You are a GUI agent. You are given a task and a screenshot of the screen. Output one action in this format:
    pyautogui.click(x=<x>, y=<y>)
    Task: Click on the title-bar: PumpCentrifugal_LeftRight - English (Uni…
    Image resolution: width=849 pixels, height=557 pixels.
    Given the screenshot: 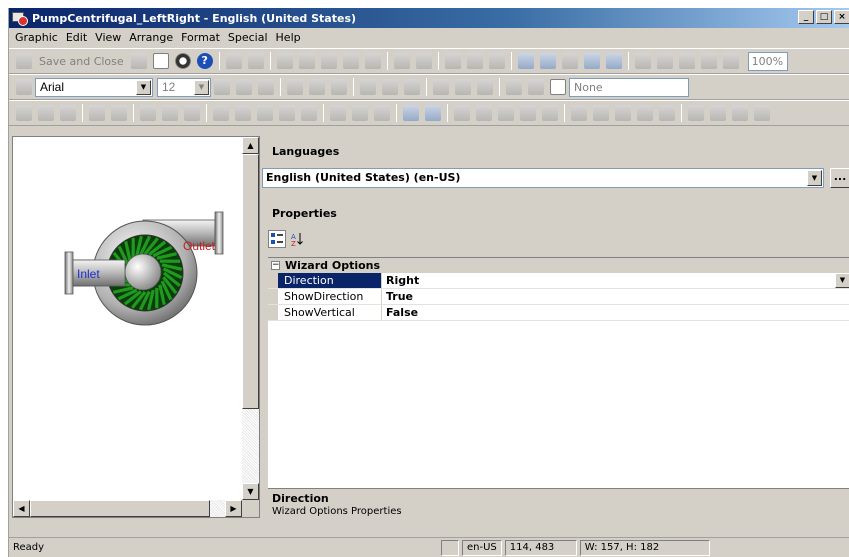 What is the action you would take?
    pyautogui.click(x=429, y=18)
    